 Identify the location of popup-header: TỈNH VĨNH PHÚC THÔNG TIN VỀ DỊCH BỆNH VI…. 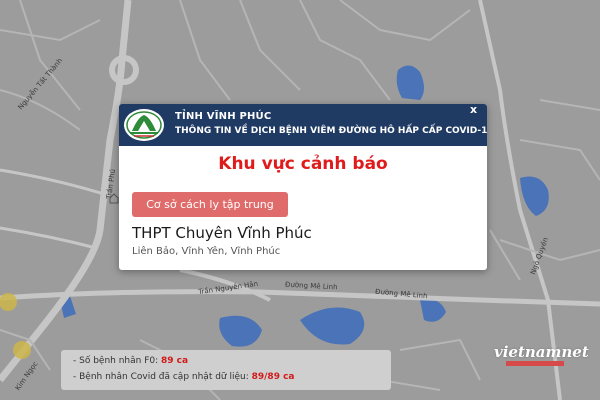
(303, 125).